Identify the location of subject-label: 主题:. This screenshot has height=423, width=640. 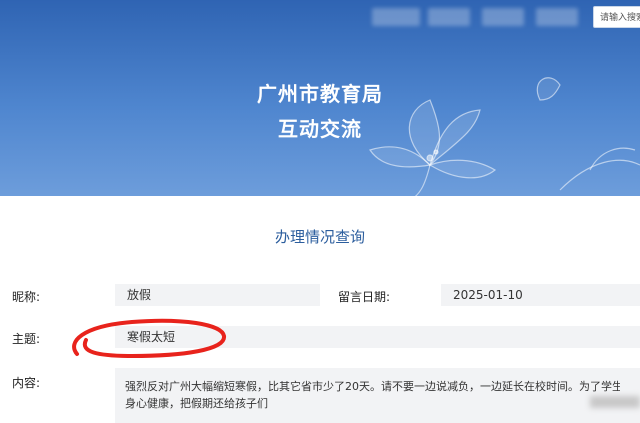
(26, 339).